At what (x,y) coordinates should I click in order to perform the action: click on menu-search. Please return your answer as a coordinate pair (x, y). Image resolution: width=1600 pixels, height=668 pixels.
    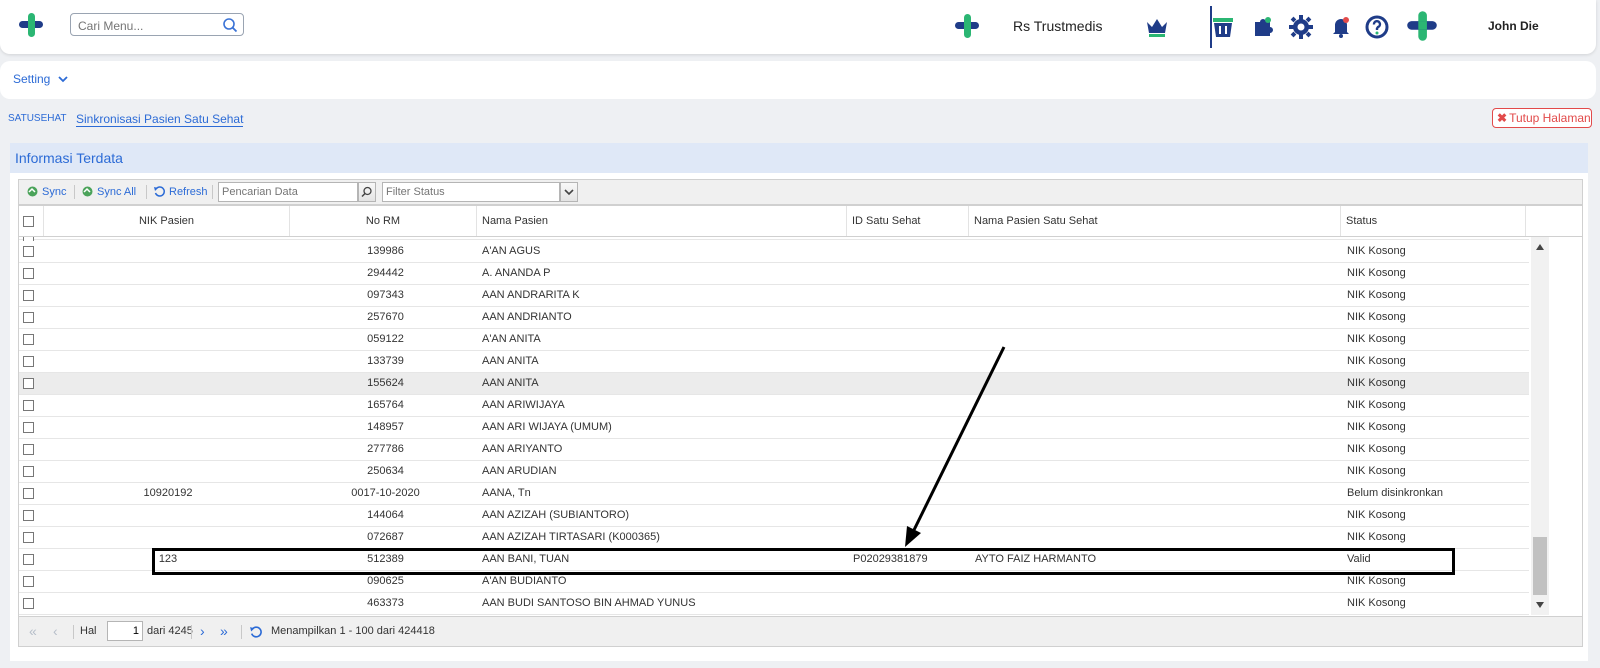
    Looking at the image, I should click on (157, 24).